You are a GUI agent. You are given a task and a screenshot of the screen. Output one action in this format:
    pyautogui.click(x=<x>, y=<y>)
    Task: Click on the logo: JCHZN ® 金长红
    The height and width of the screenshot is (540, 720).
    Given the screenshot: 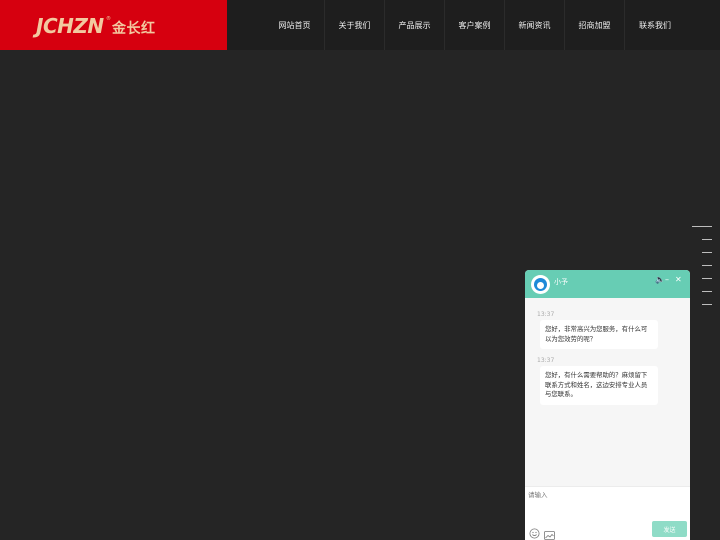 What is the action you would take?
    pyautogui.click(x=113, y=25)
    